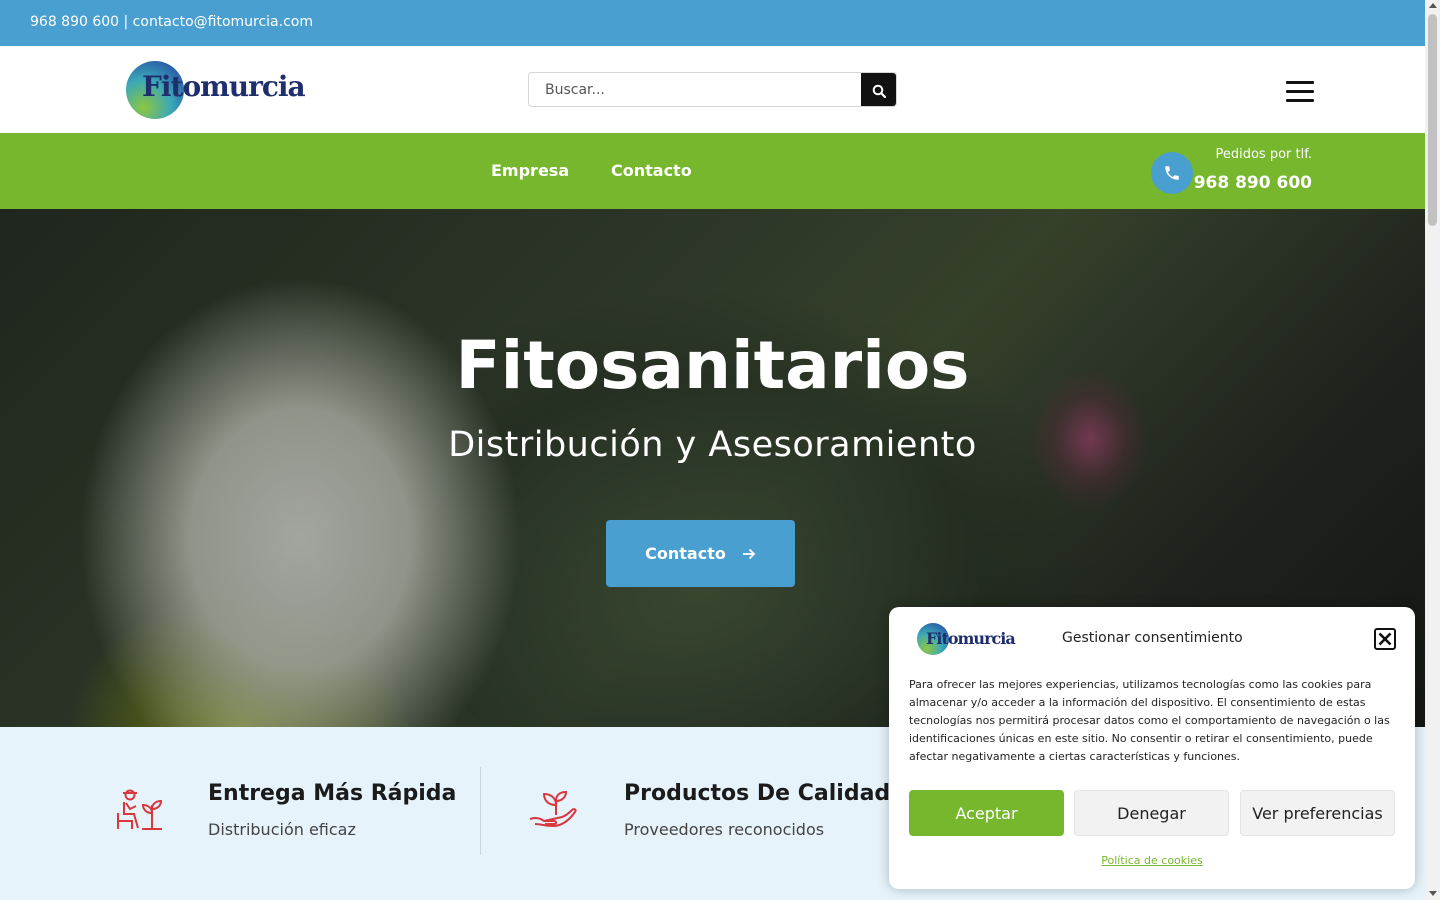  I want to click on phone-glyph, so click(1172, 173).